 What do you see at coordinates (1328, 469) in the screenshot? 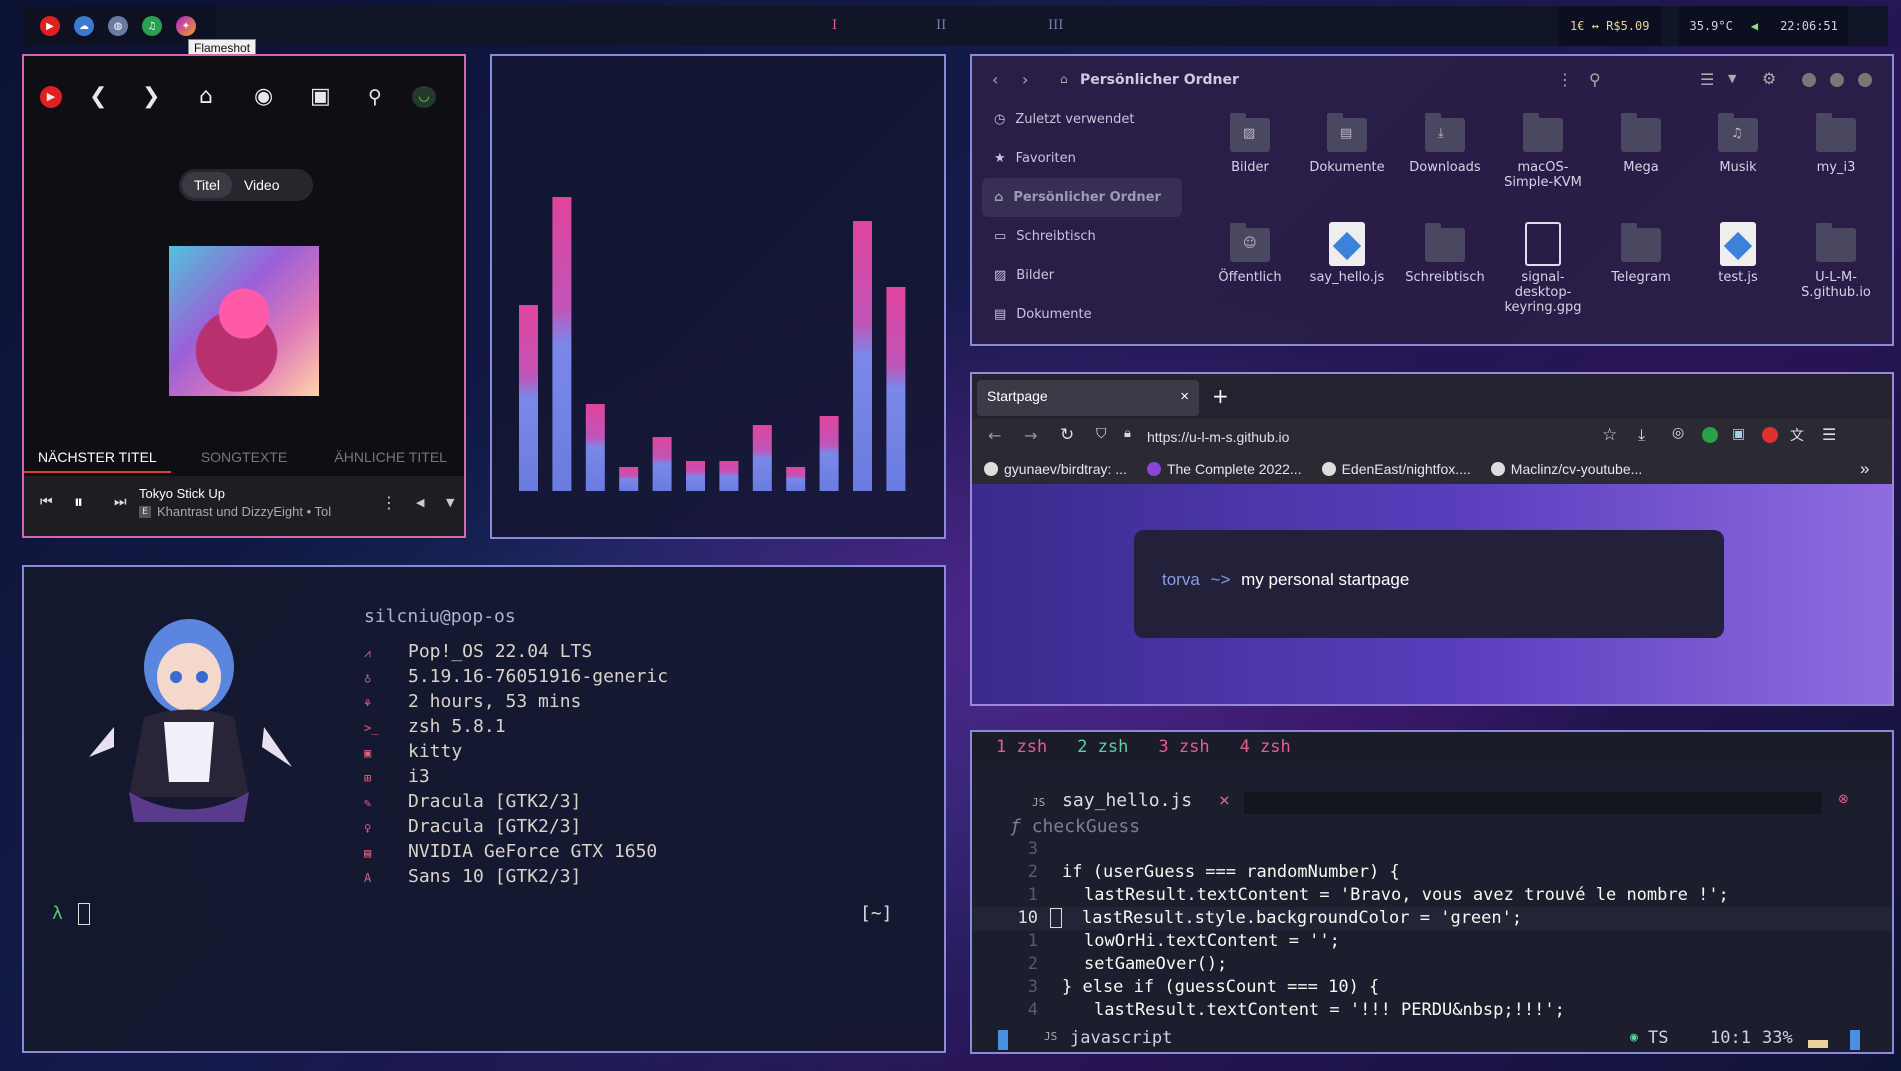
I see `github-icon` at bounding box center [1328, 469].